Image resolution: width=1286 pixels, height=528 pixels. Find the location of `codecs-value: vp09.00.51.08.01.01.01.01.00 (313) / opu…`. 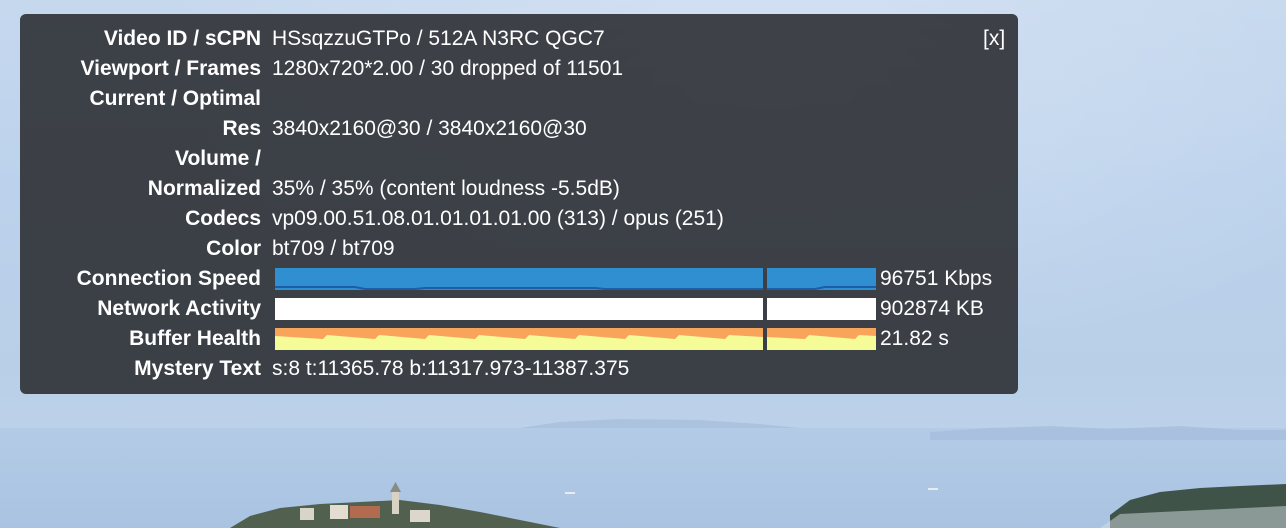

codecs-value: vp09.00.51.08.01.01.01.01.00 (313) / opu… is located at coordinates (498, 218).